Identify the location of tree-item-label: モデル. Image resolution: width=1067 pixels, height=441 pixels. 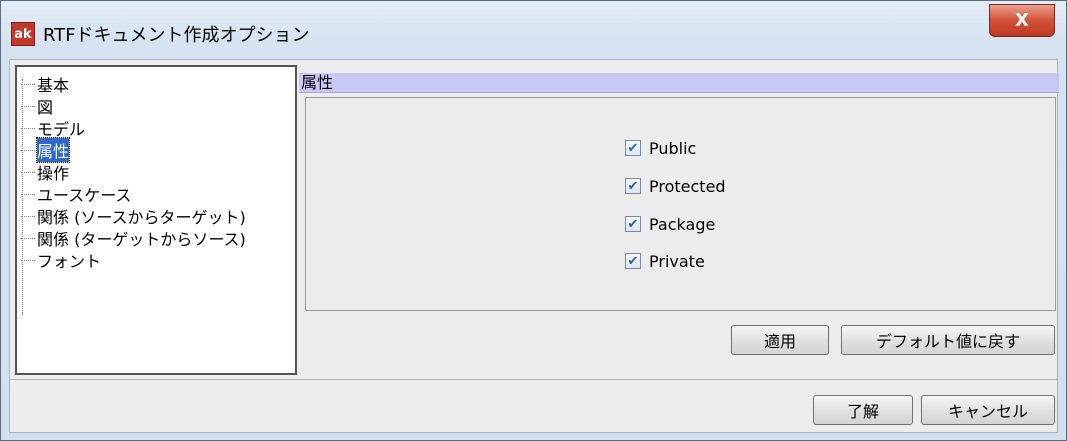
(61, 129).